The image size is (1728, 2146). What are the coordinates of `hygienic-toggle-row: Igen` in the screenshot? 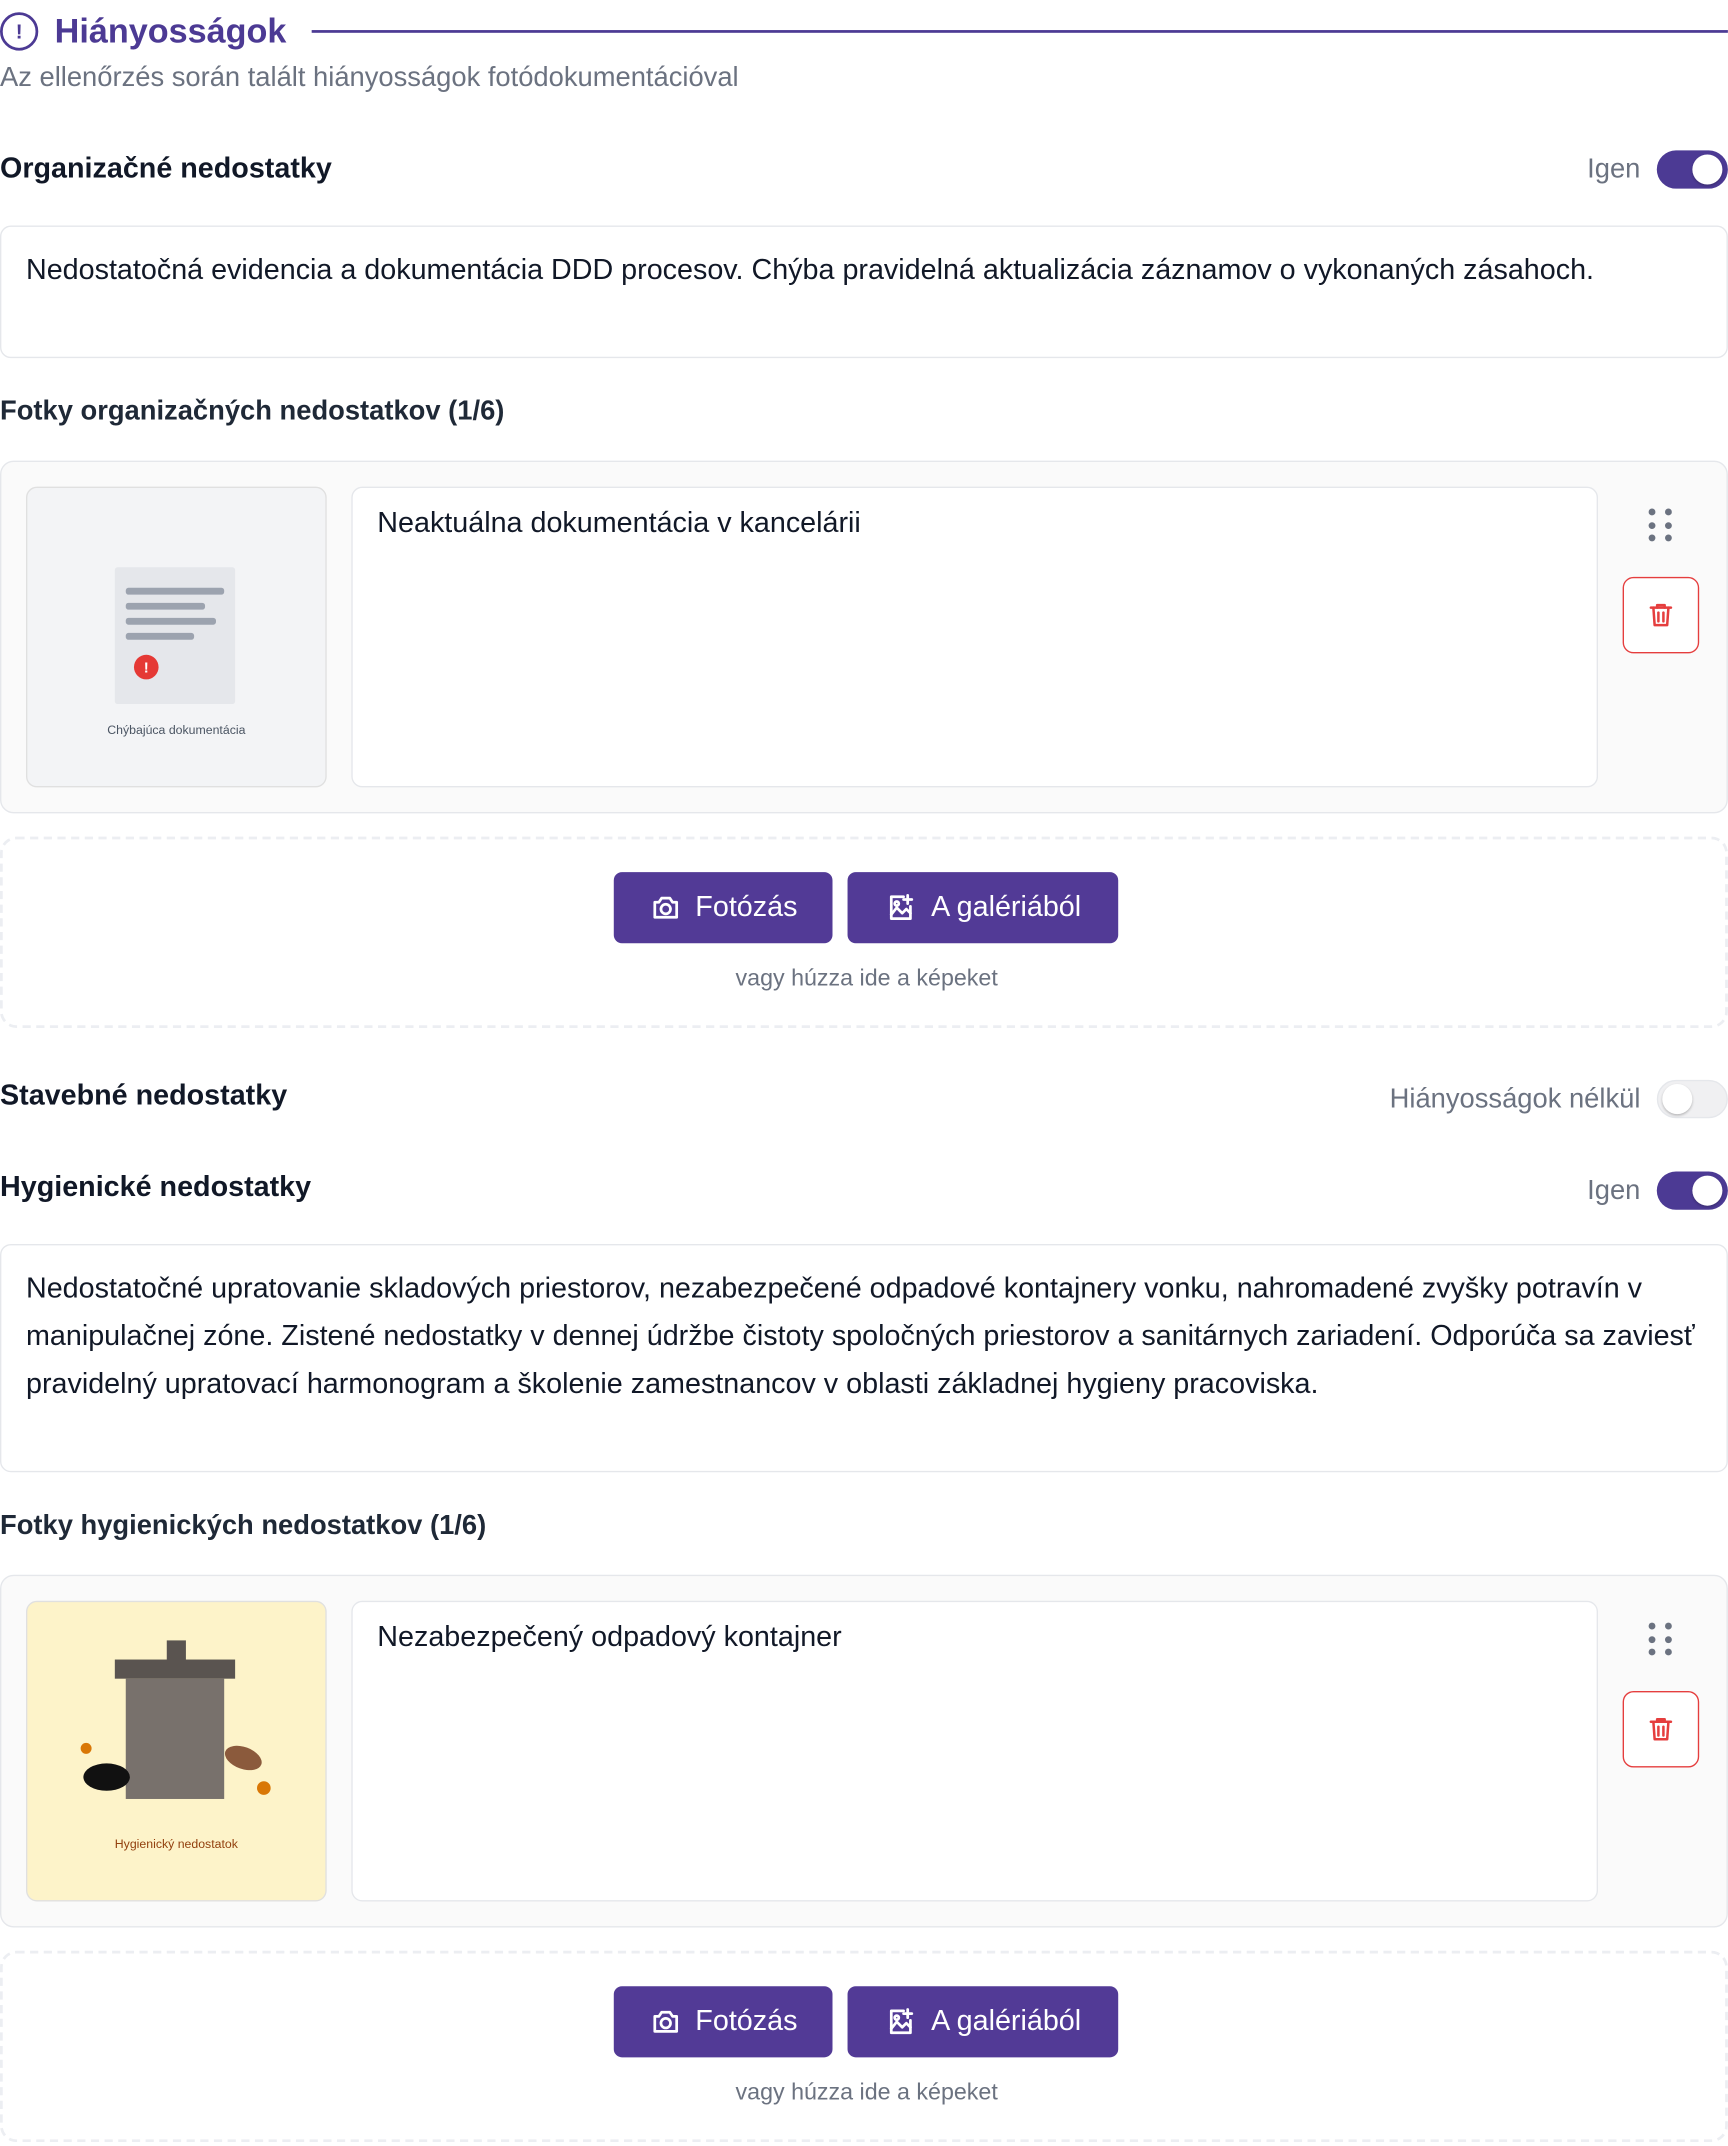 It's located at (1657, 1190).